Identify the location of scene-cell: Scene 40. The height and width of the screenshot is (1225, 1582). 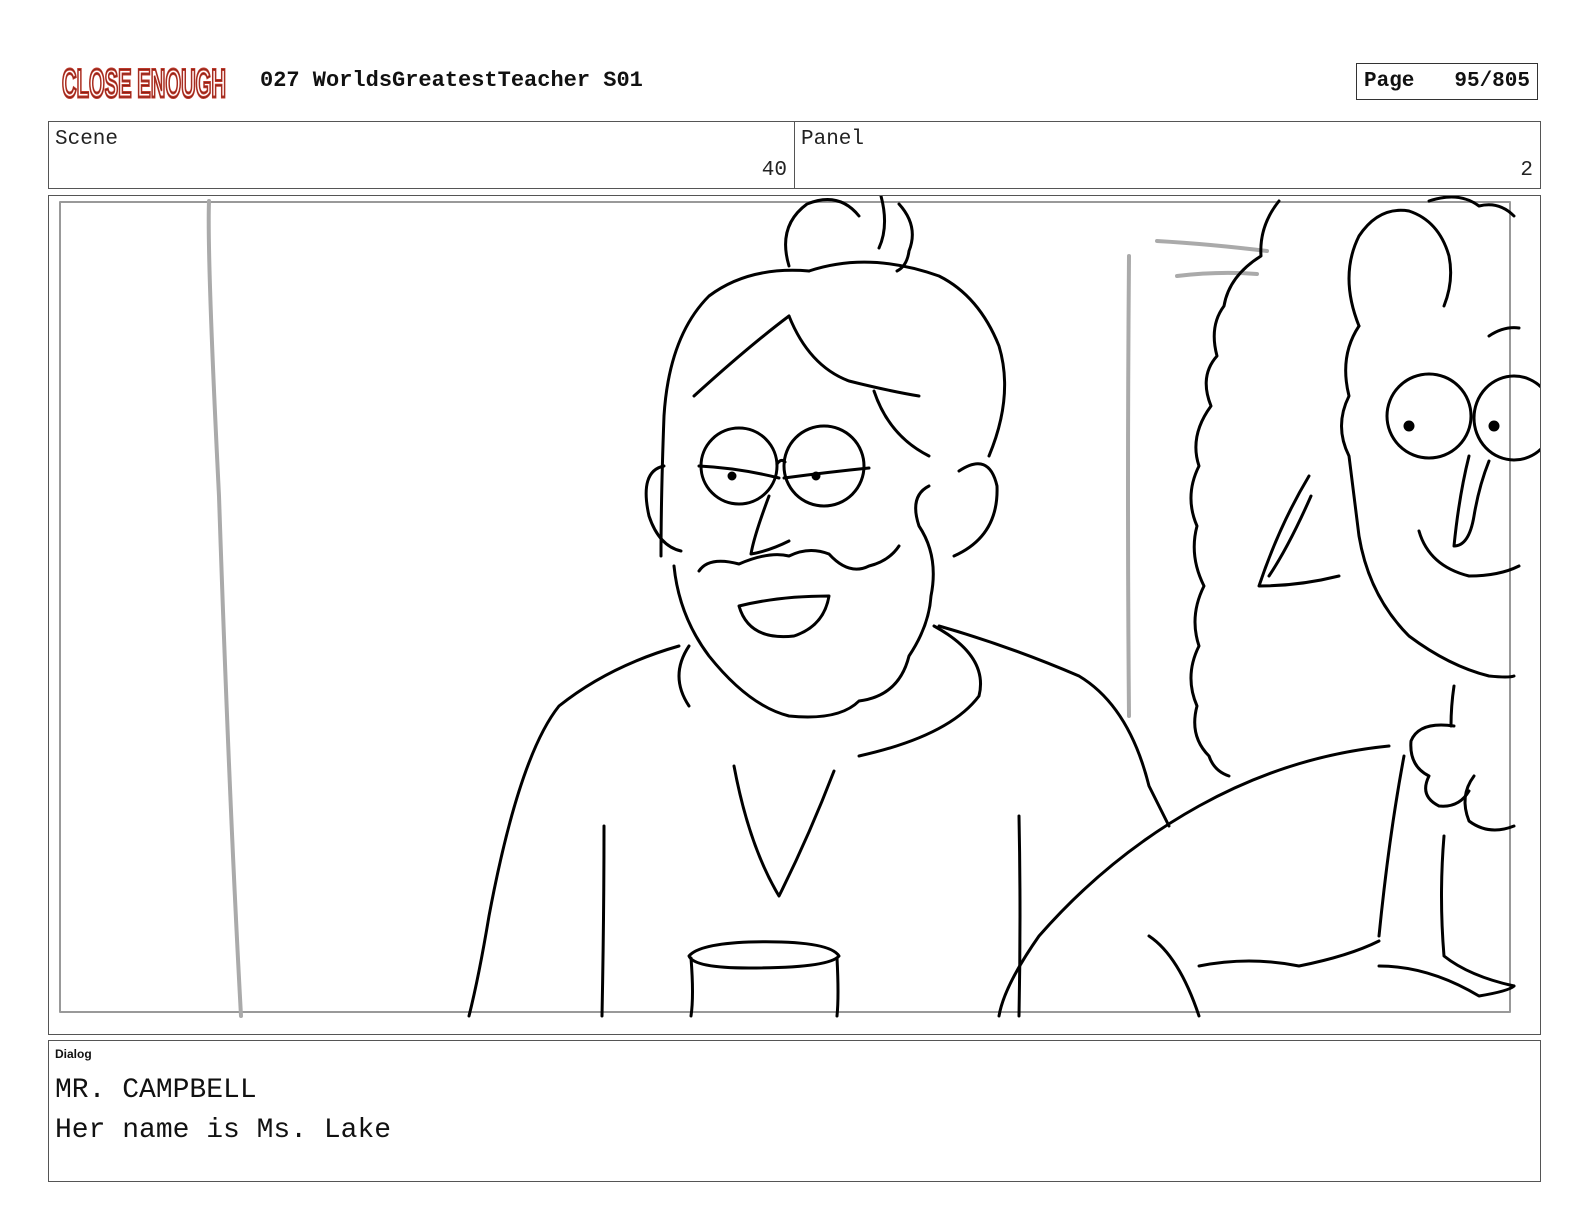
(421, 155).